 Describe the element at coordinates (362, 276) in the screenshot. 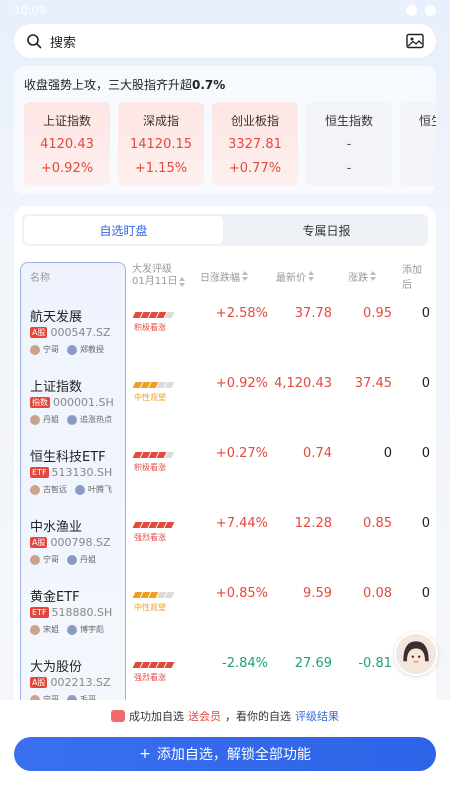

I see `header-change: 涨跌` at that location.